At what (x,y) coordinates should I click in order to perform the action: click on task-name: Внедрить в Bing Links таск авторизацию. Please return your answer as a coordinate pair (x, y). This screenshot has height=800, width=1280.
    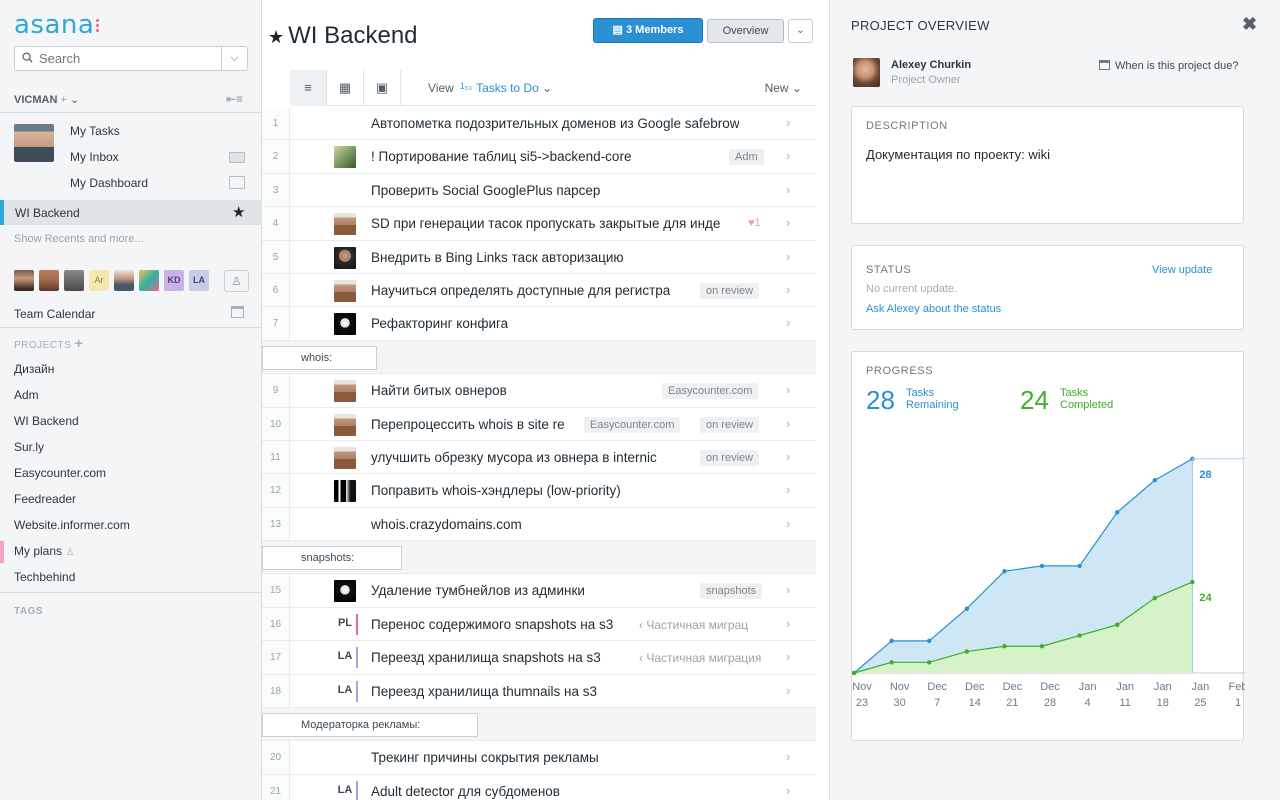
    Looking at the image, I should click on (497, 257).